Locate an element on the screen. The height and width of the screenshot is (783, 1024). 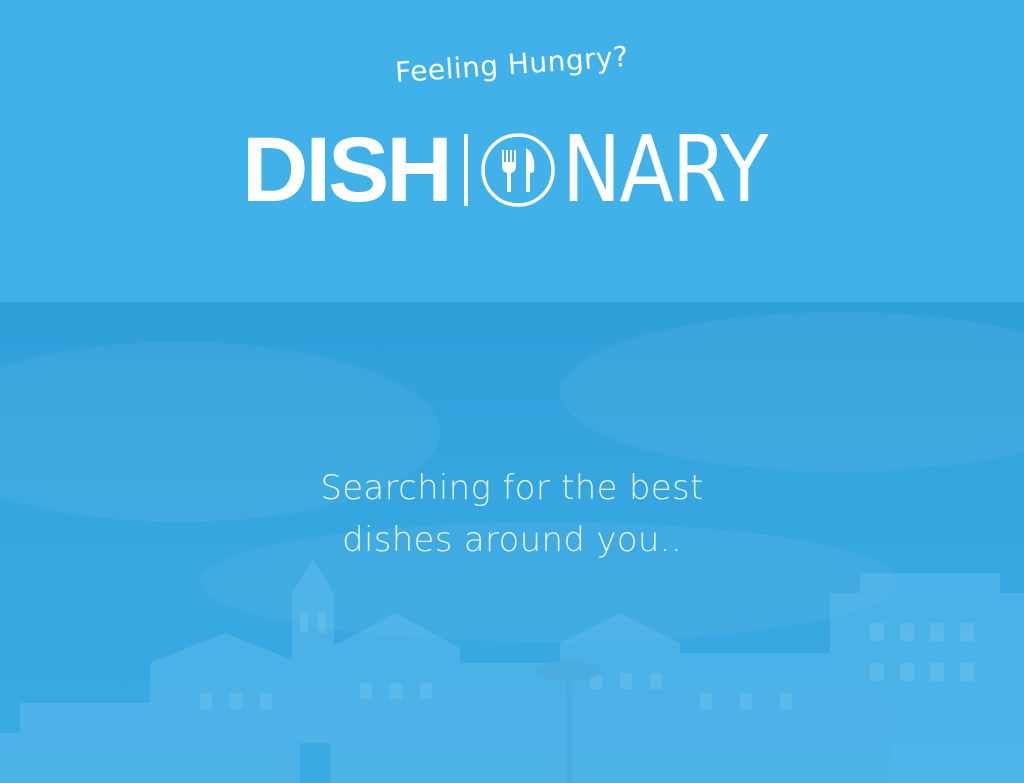
fork-knife-plate-icon is located at coordinates (518, 170).